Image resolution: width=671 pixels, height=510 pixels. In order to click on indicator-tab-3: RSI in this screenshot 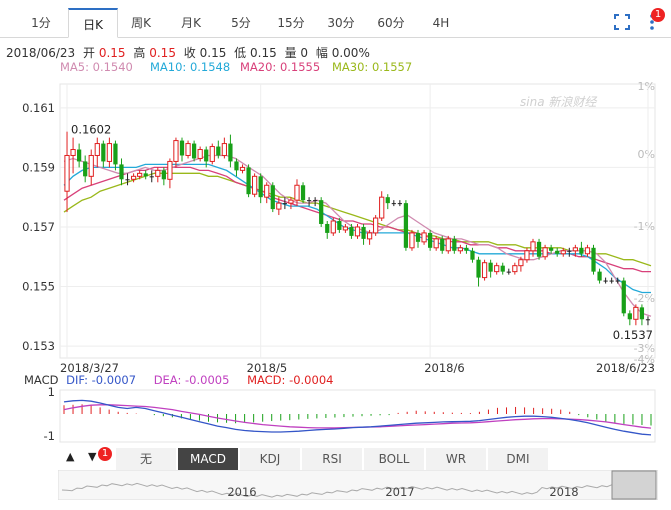, I will do `click(332, 459)`.